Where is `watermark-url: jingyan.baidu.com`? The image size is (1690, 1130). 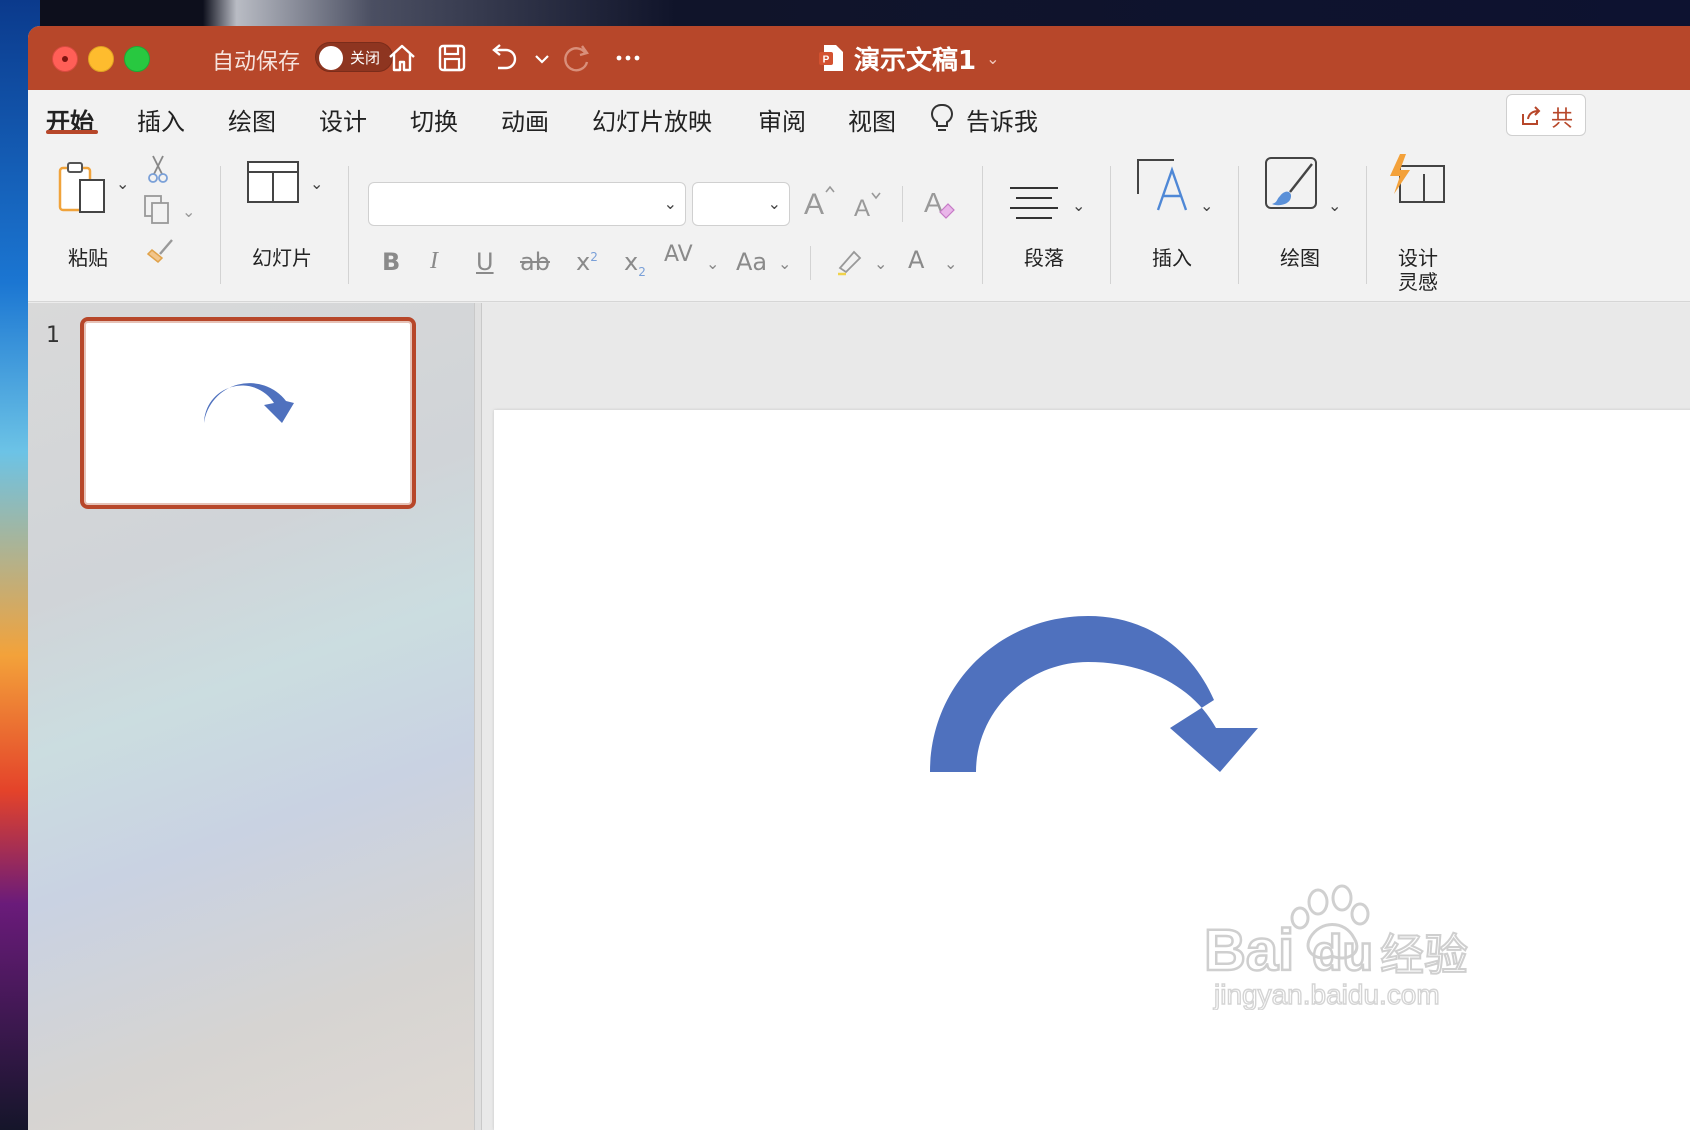 watermark-url: jingyan.baidu.com is located at coordinates (1326, 994).